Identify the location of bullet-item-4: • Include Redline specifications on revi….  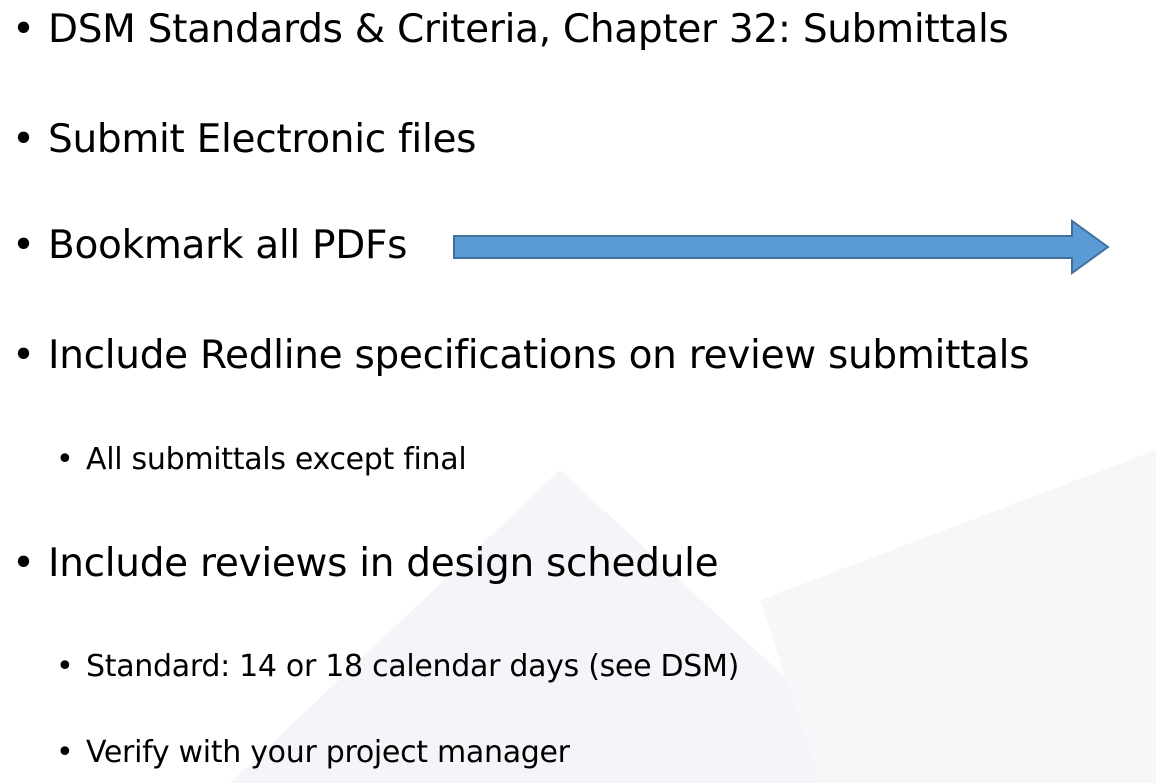
(521, 355).